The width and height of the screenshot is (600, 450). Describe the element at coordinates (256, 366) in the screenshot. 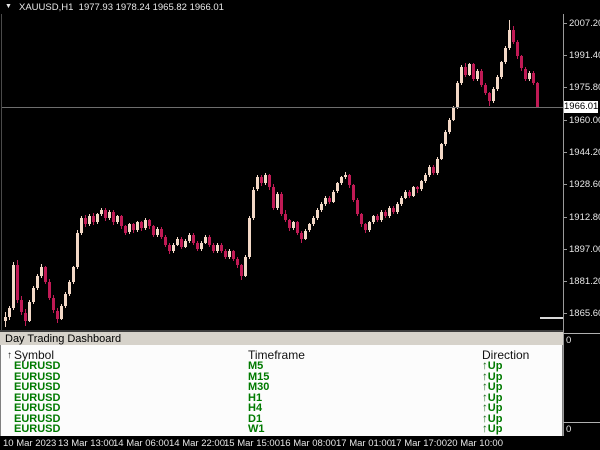

I see `timeframe-cell: M5` at that location.